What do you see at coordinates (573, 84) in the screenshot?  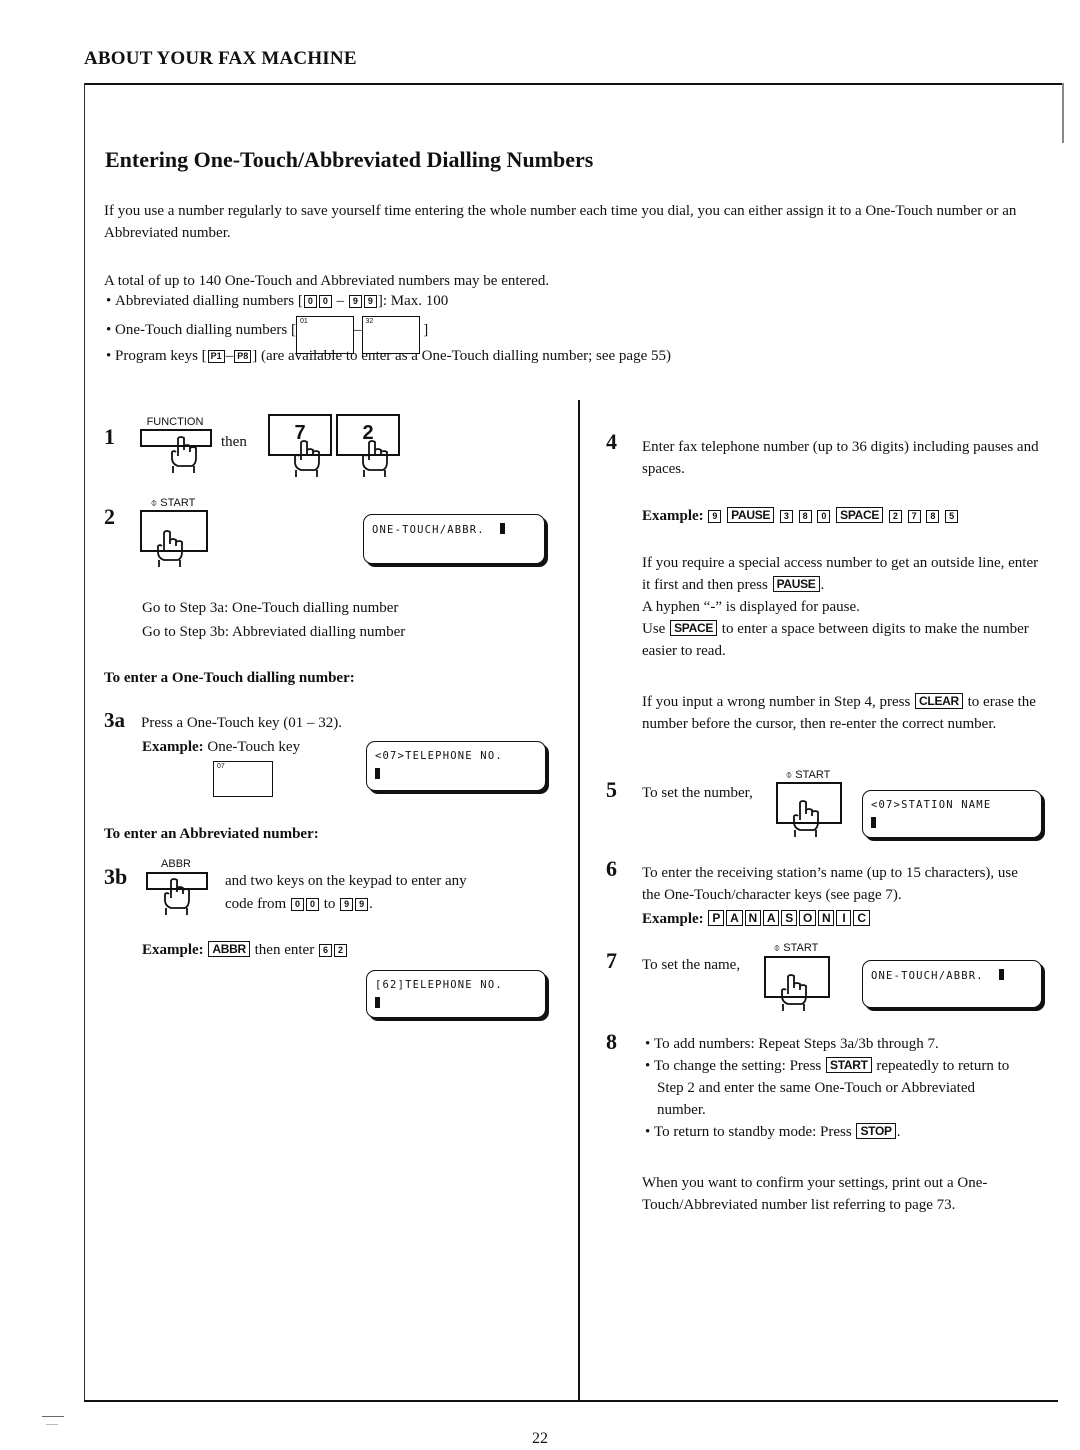 I see `frame-top-border` at bounding box center [573, 84].